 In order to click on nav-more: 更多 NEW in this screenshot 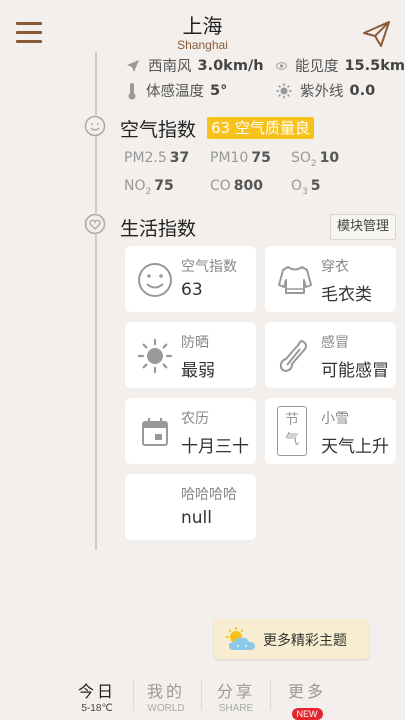, I will do `click(307, 699)`.